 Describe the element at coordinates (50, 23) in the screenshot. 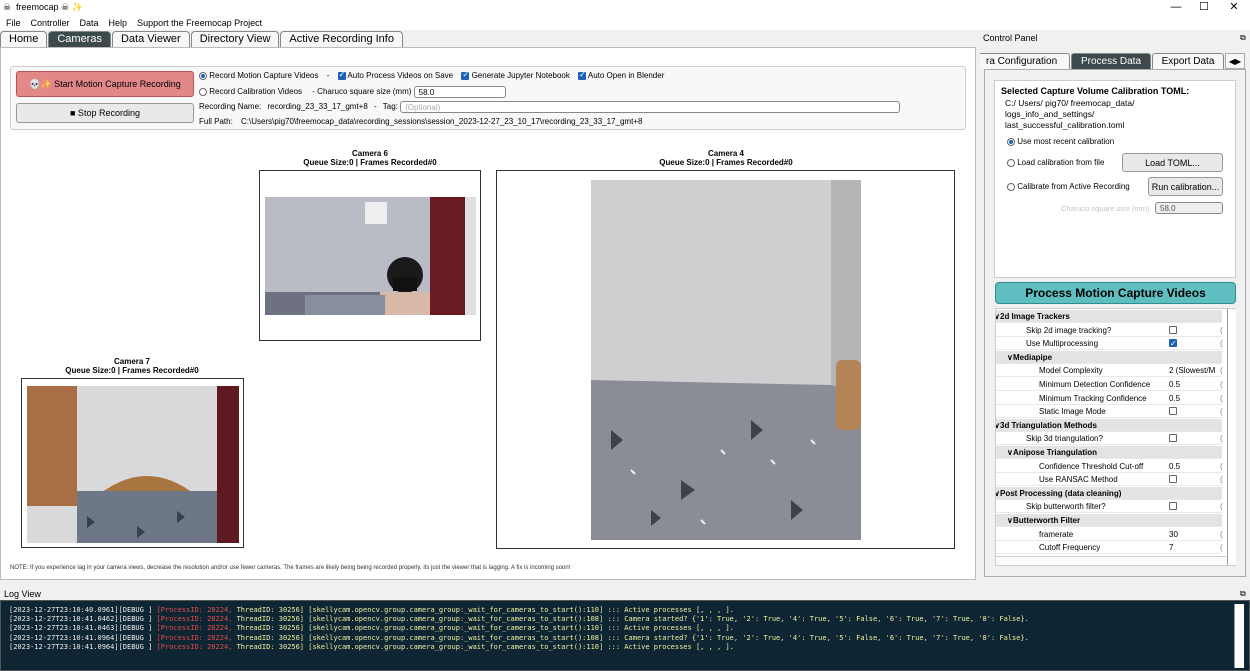

I see `menu-controller: Controller` at that location.